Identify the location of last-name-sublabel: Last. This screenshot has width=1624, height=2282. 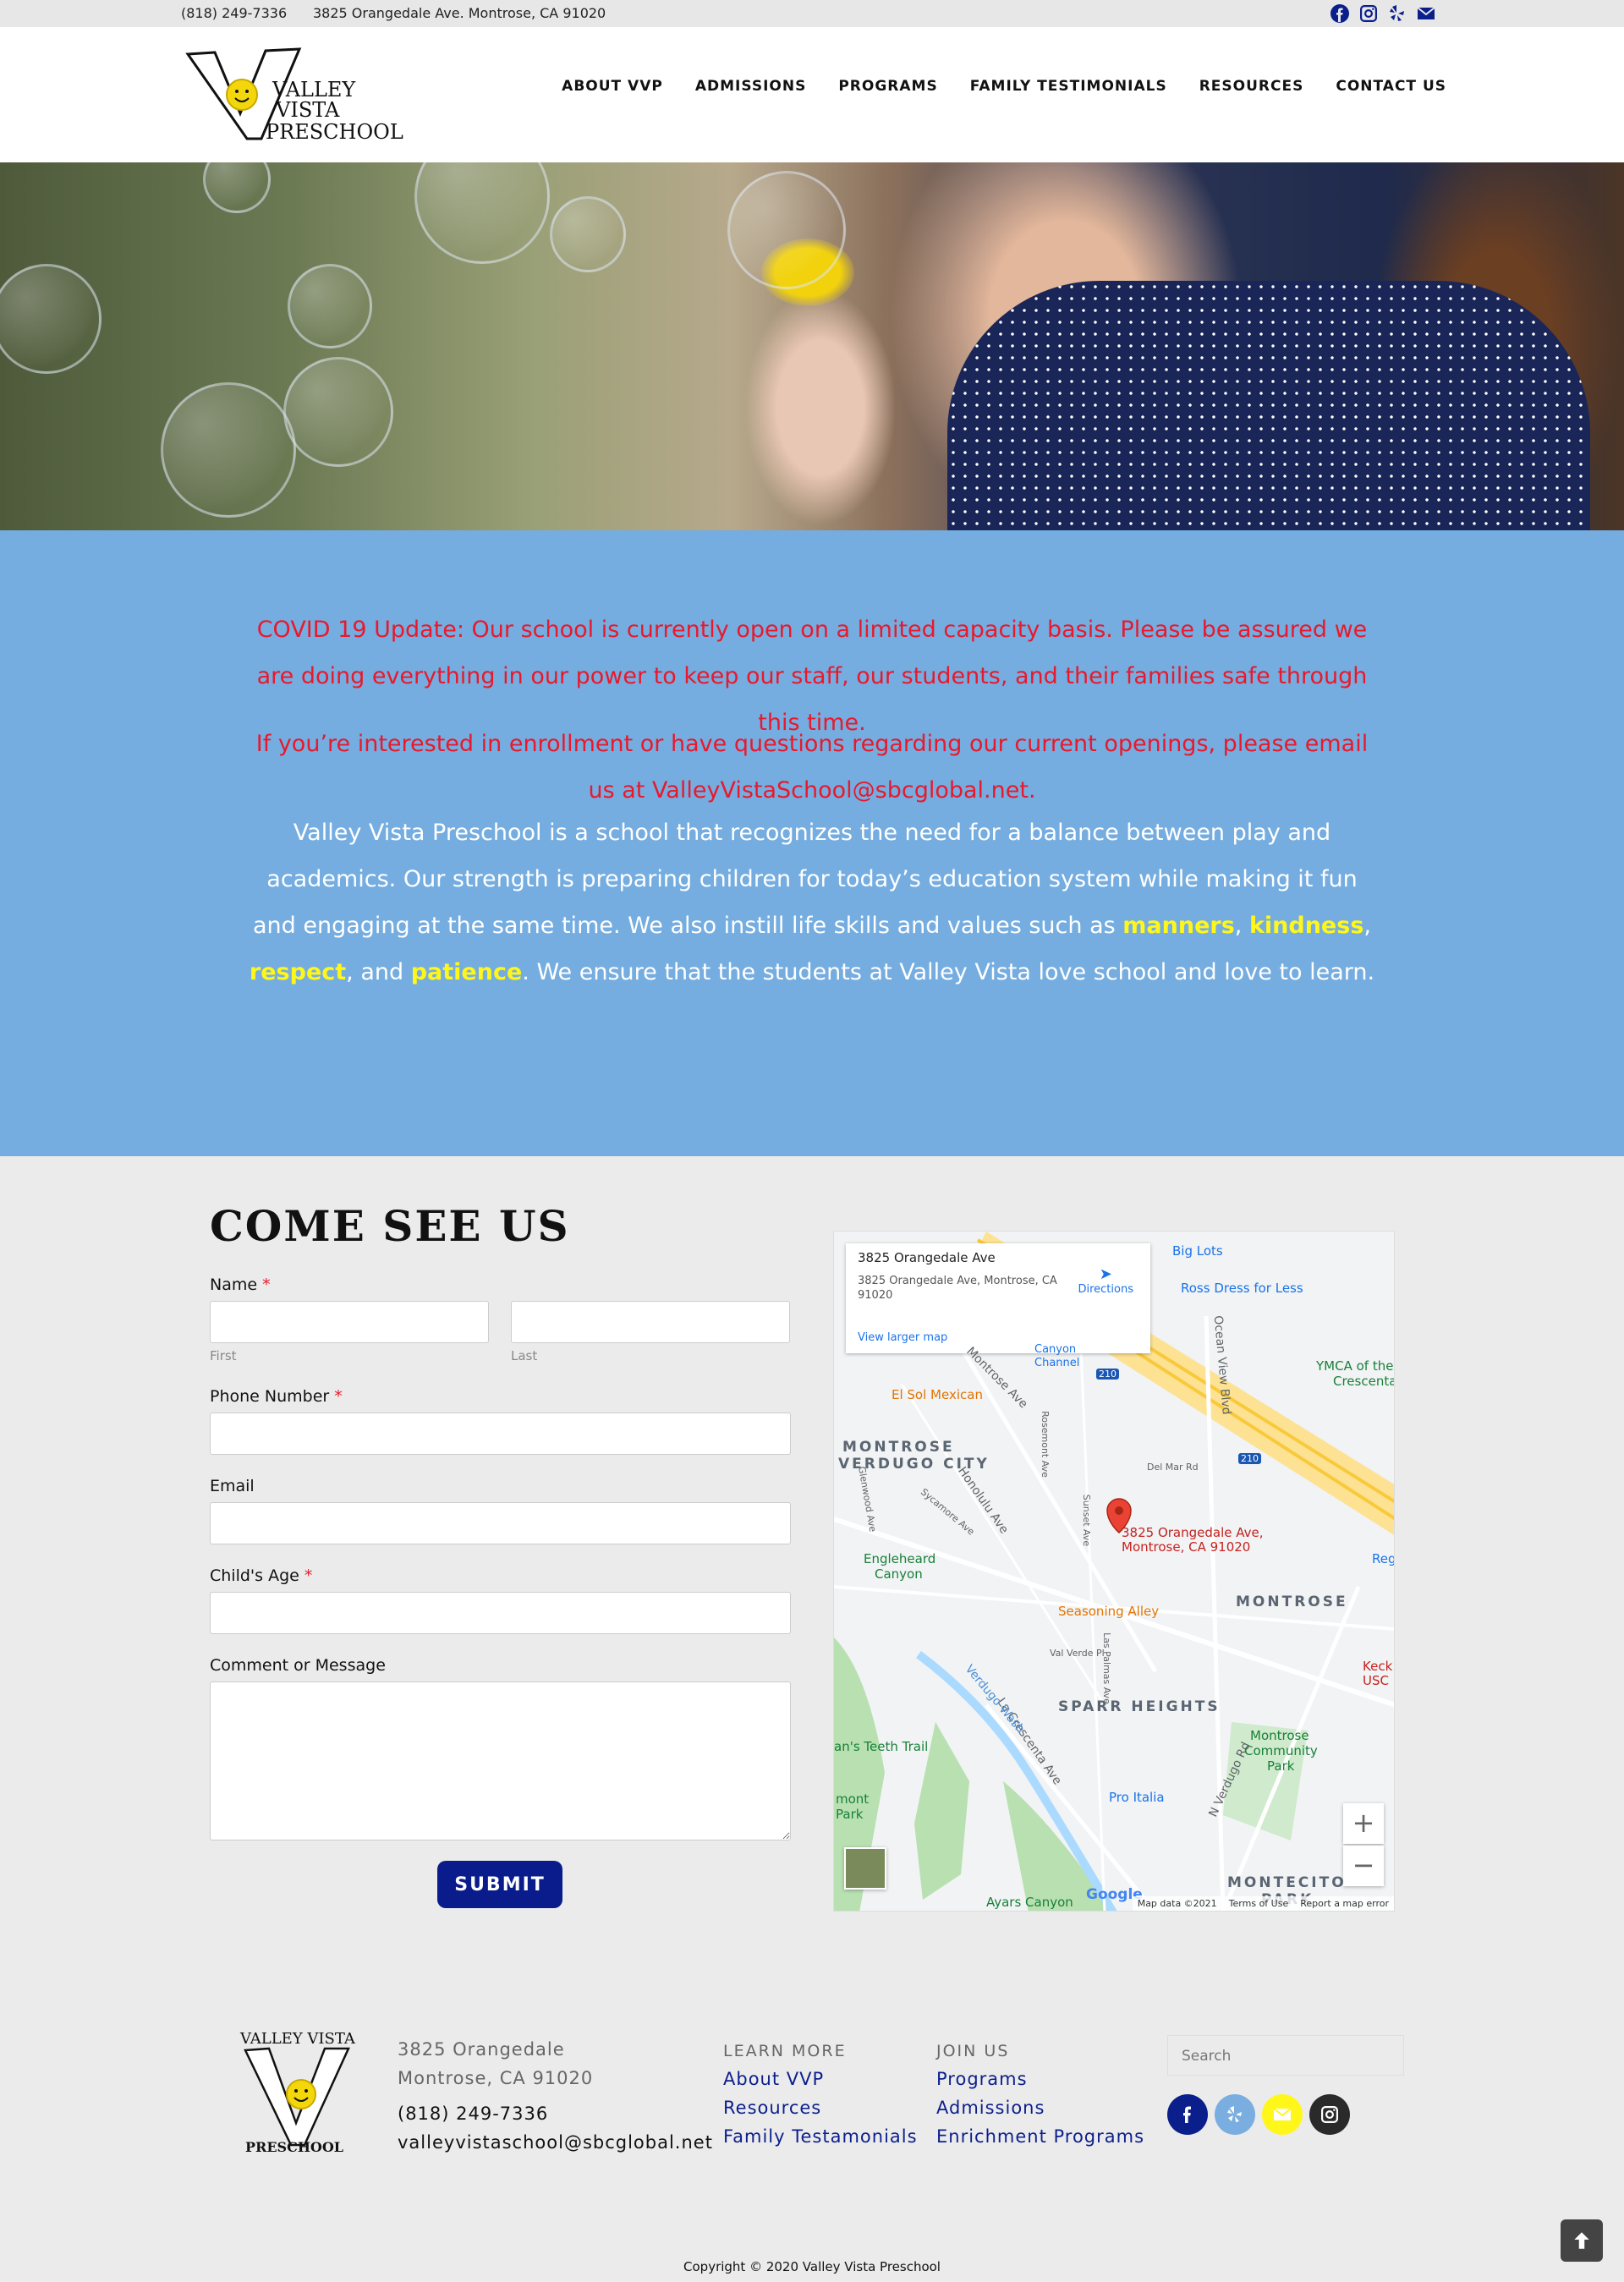
(525, 1355).